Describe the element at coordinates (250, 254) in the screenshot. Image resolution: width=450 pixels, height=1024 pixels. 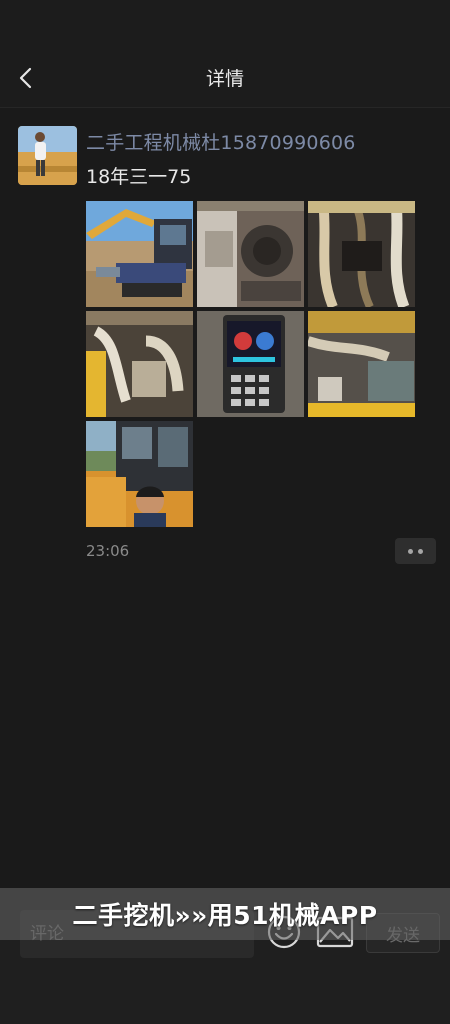
I see `photo-engine-bay` at that location.